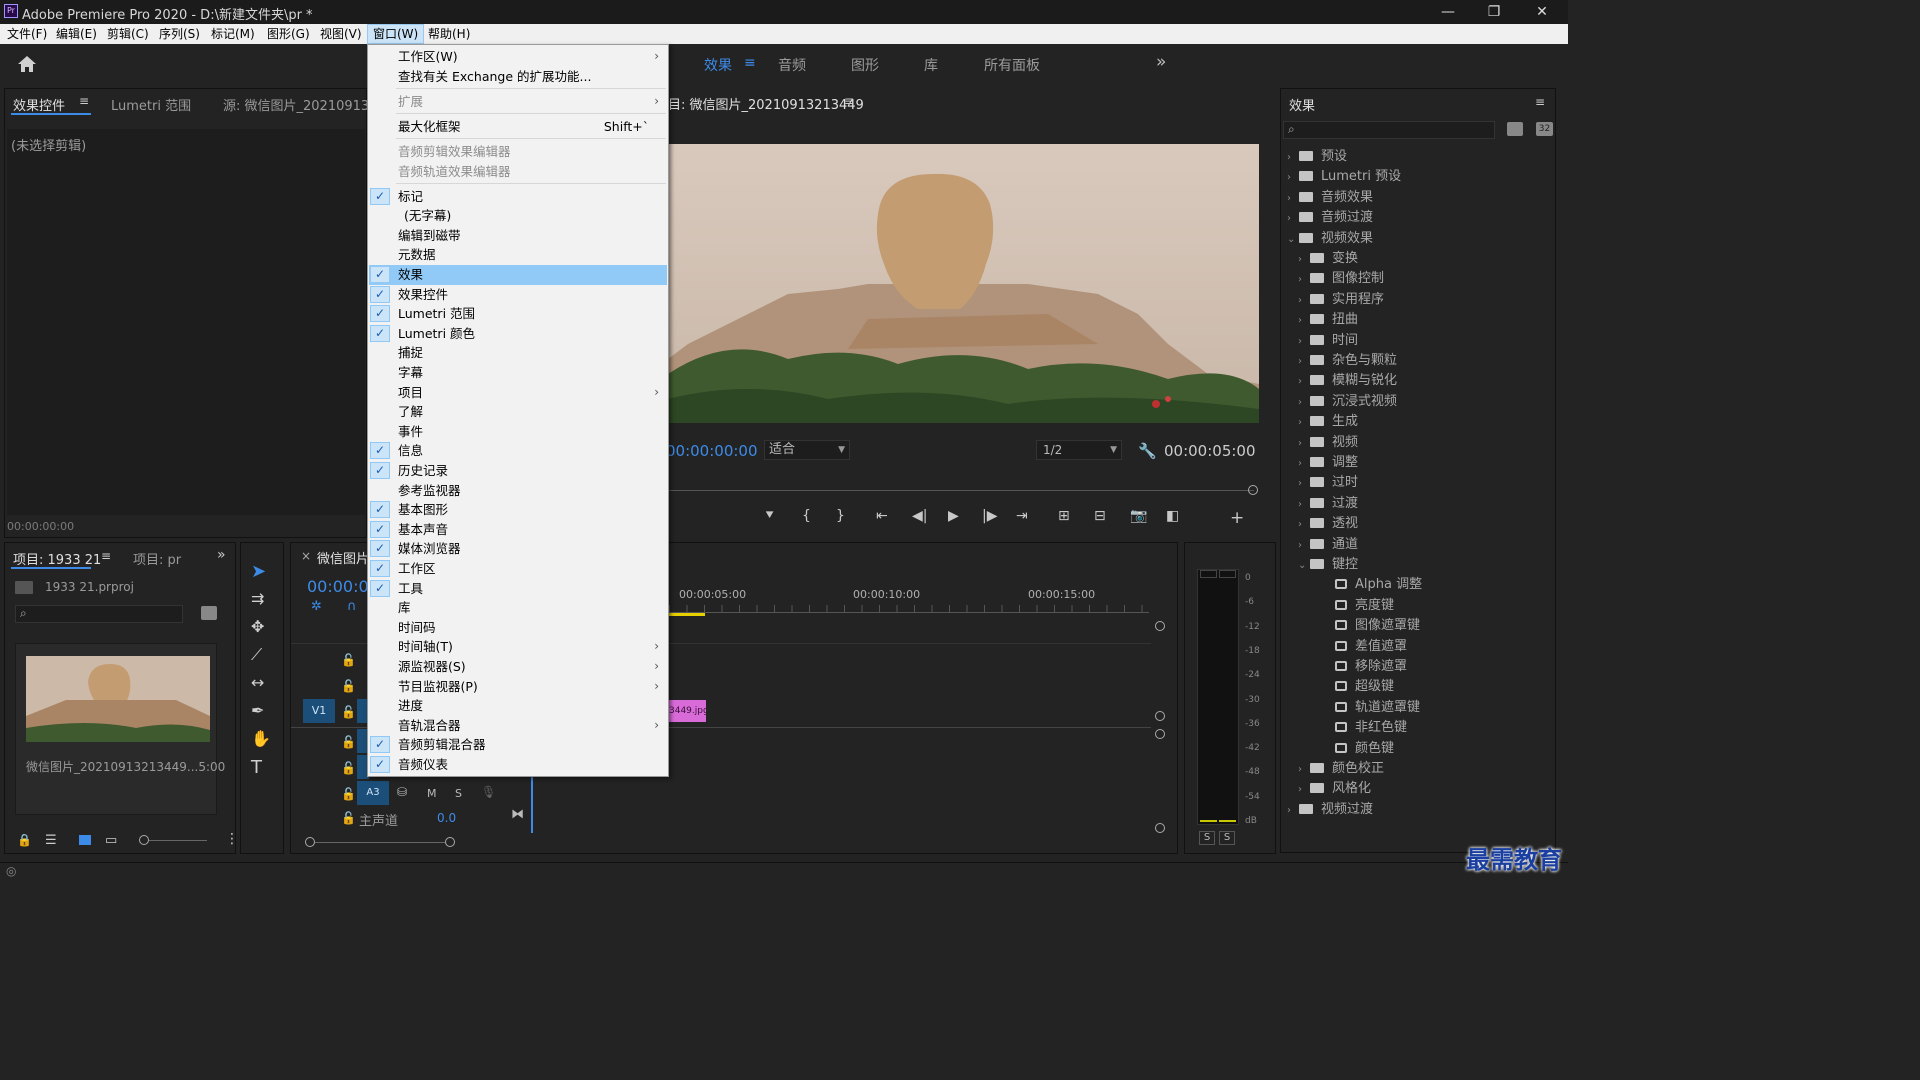 The height and width of the screenshot is (1080, 1920). What do you see at coordinates (1330, 198) in the screenshot?
I see `effects-tree-item: › 音频效果` at bounding box center [1330, 198].